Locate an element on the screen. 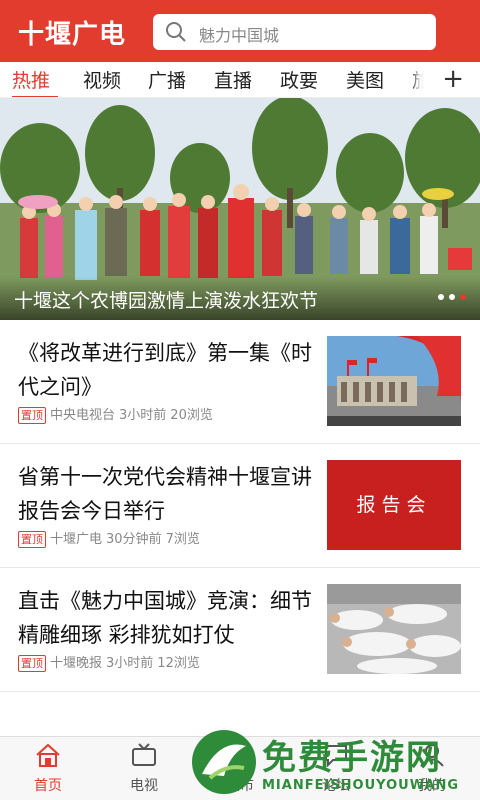  news-title: 《将改革进行到底》第一集《时代之问》 is located at coordinates (166, 370).